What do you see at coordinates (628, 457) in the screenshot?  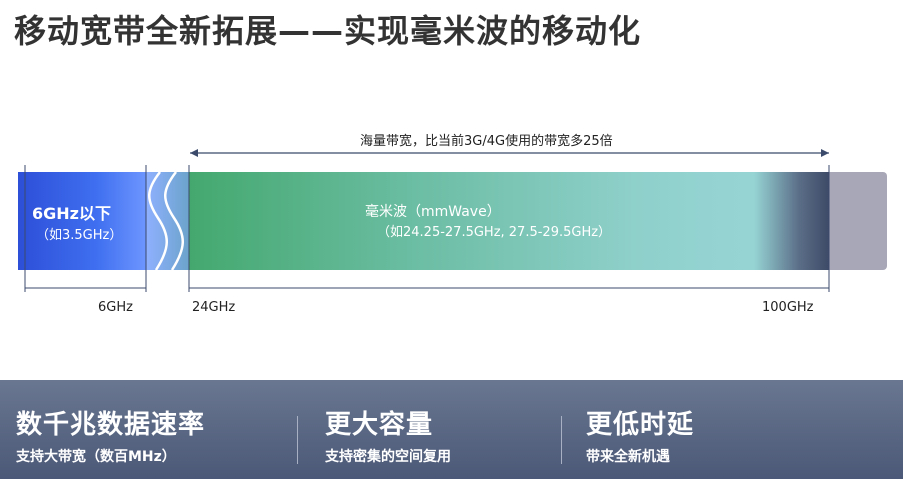 I see `feature-subtitle: 带来全新机遇` at bounding box center [628, 457].